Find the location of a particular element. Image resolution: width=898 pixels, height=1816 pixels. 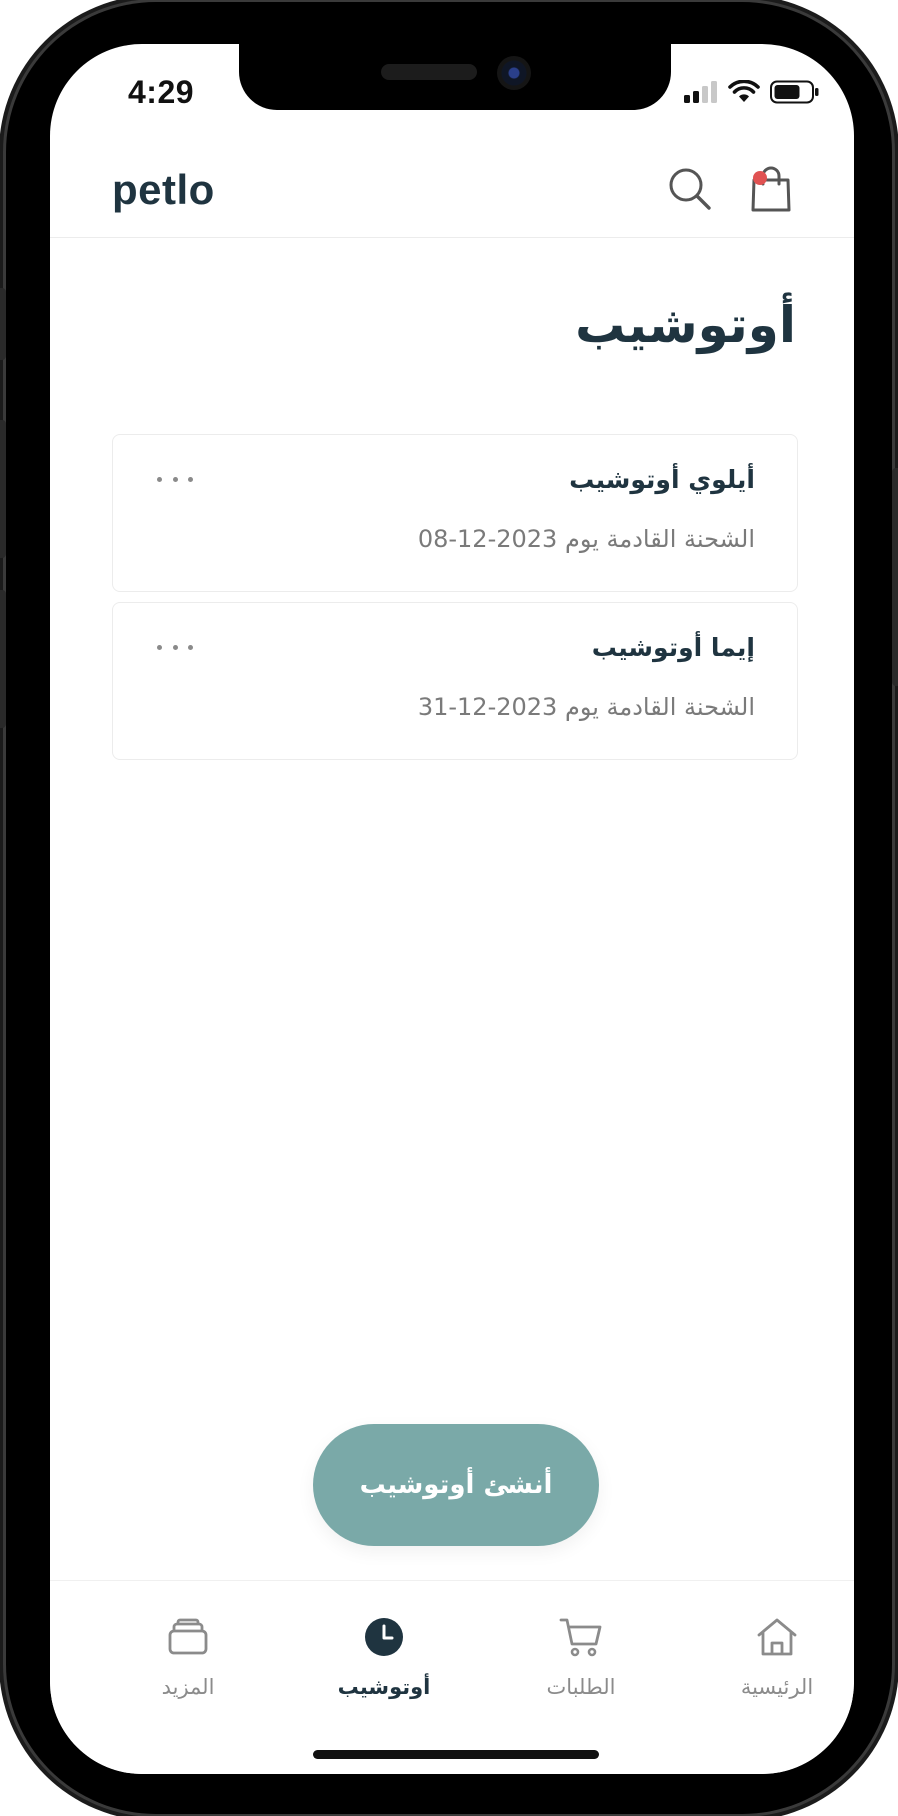

tab-label: الرئيسية is located at coordinates (777, 1687).